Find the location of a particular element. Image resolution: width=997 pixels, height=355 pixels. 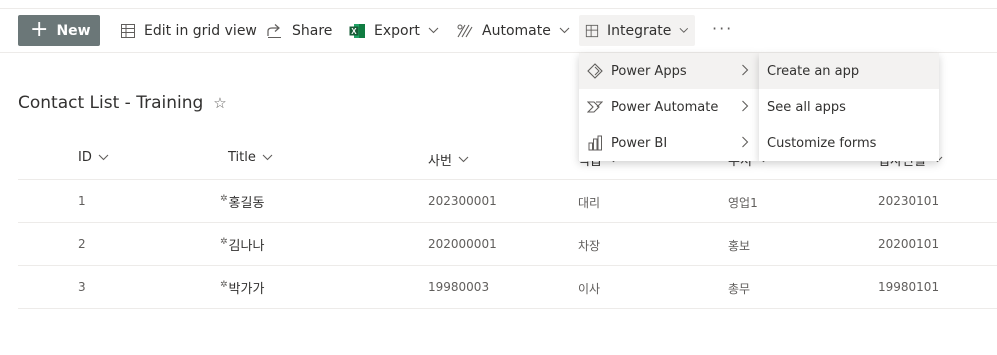

share-label: Share is located at coordinates (312, 30).